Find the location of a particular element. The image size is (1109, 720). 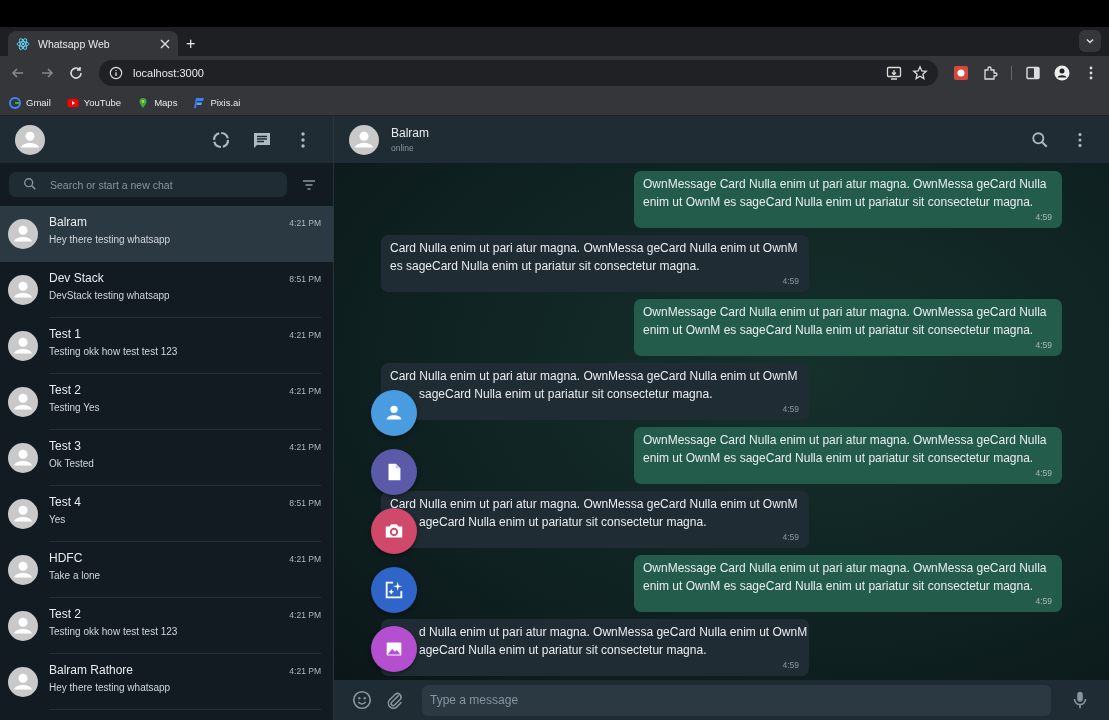

last-message: Yes is located at coordinates (58, 519).